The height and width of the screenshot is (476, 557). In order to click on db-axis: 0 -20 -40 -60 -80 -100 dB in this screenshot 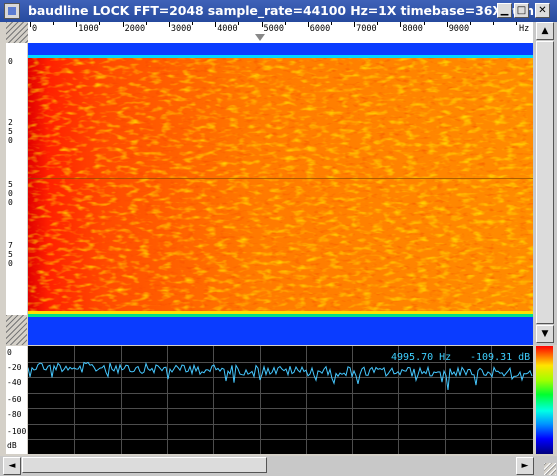, I will do `click(16, 400)`.